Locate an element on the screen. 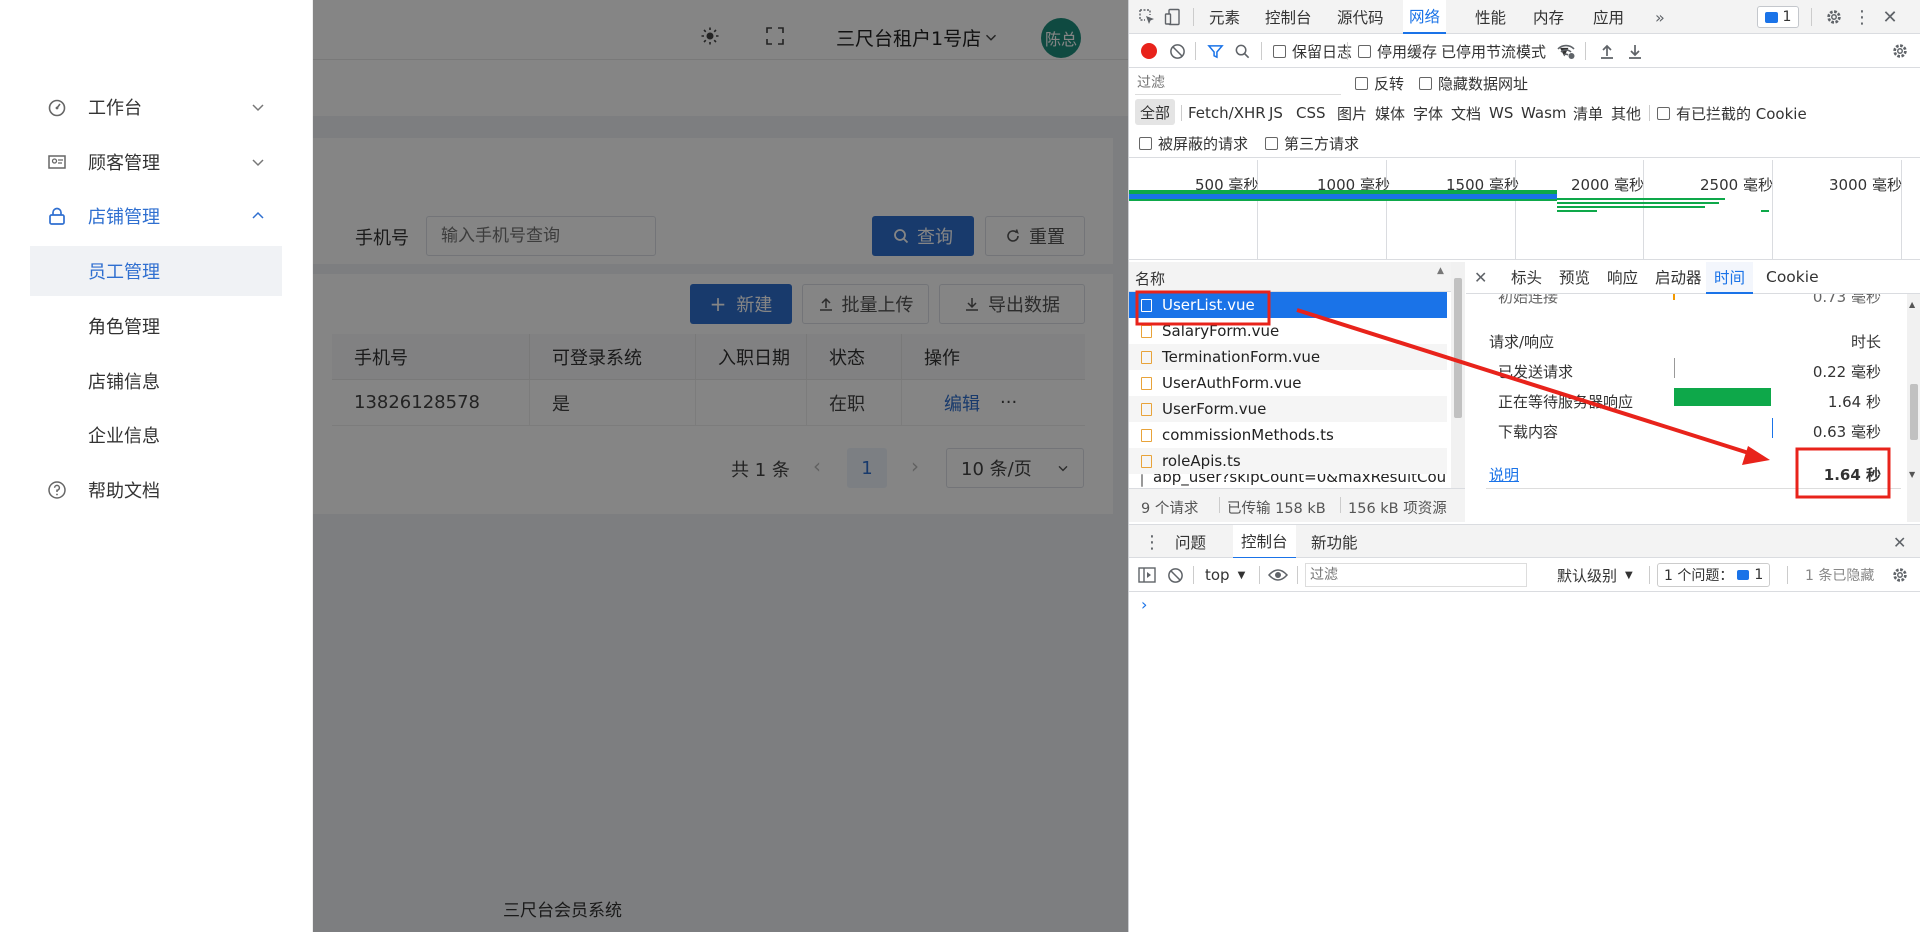 Image resolution: width=1920 pixels, height=932 pixels. annotation-overlay is located at coordinates (1513, 394).